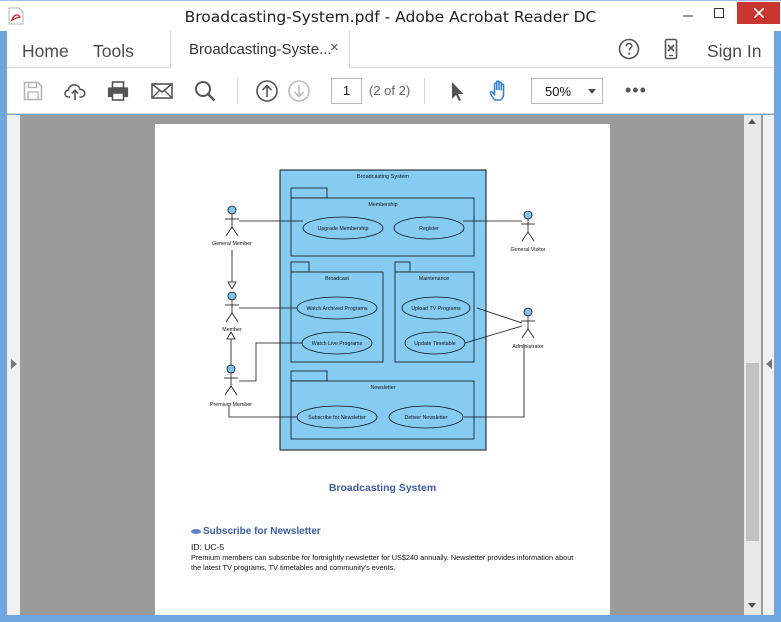 The width and height of the screenshot is (781, 622). I want to click on toolbar: 1 (2 of 2) 50% •••, so click(390, 91).